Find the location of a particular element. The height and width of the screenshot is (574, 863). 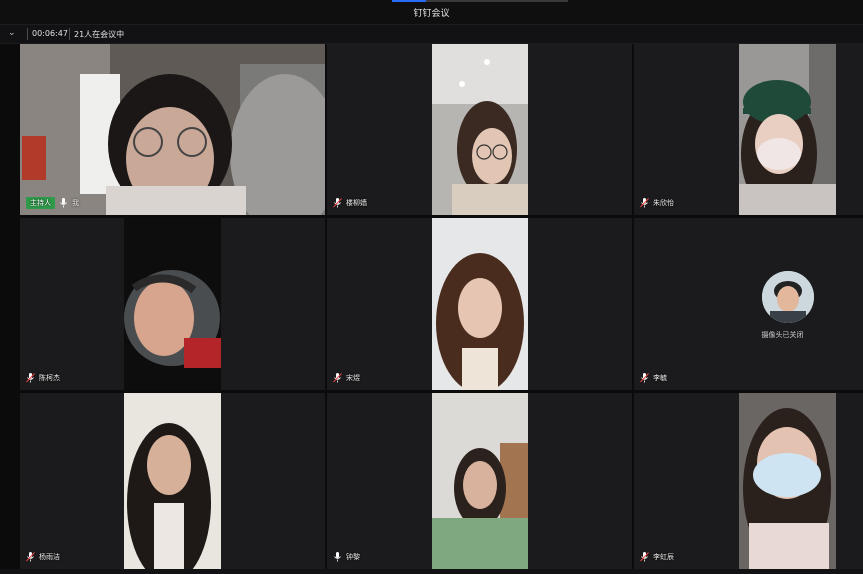

meeting-toolbar: ⌄ 00:06:47 21人在会议中 is located at coordinates (431, 34).